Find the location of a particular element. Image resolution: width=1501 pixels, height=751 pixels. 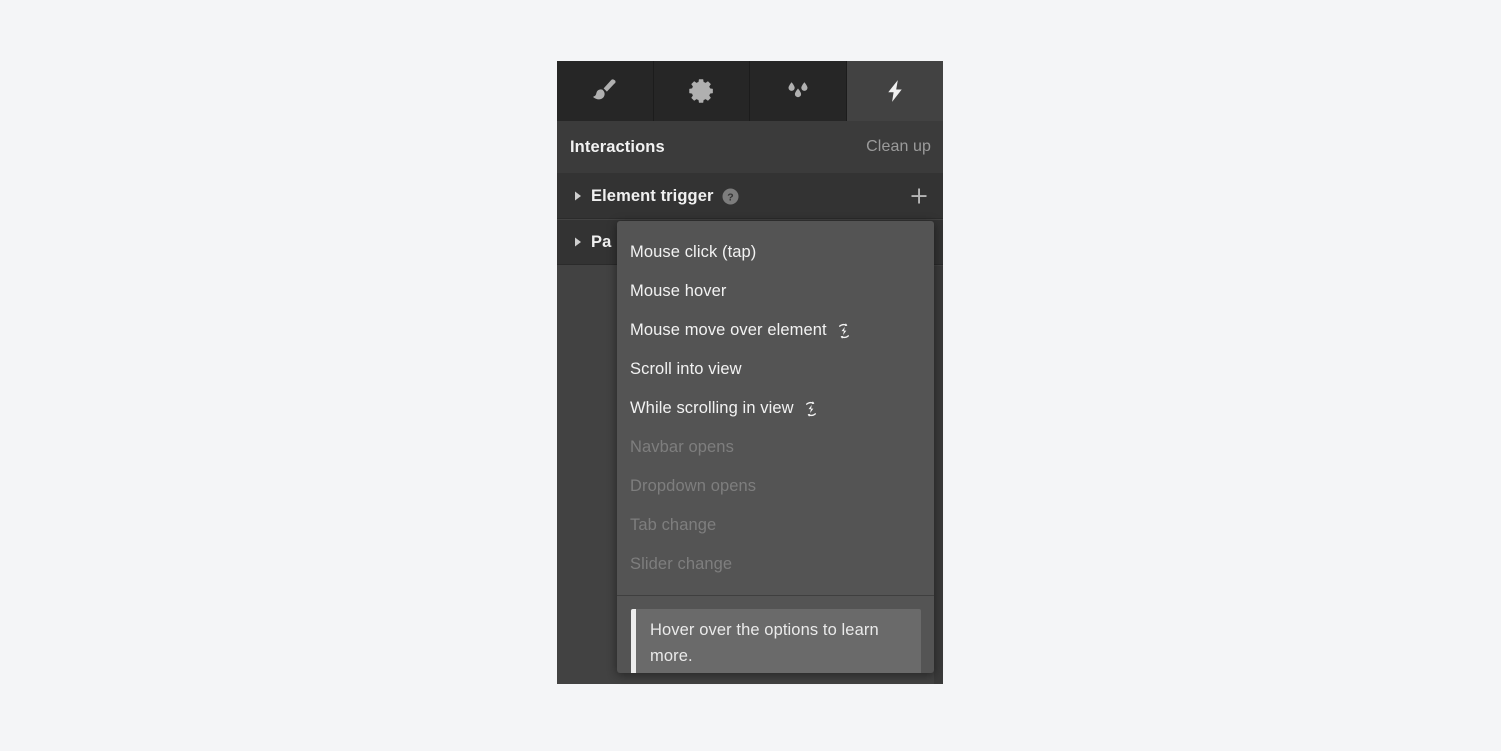

dropdown-option: While scrolling in view is located at coordinates (775, 408).